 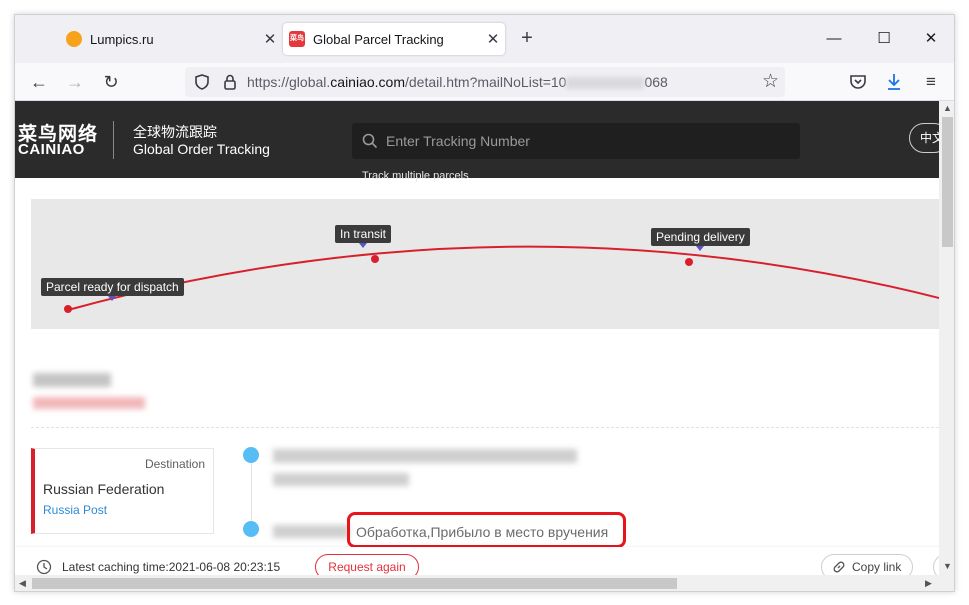 What do you see at coordinates (931, 39) in the screenshot?
I see `close-window-button: ✕` at bounding box center [931, 39].